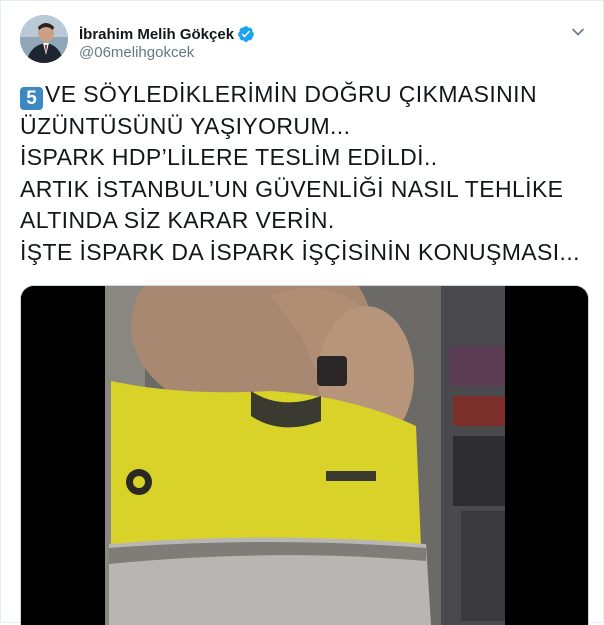 This screenshot has width=604, height=625. I want to click on author-display-name: İbrahim Melih Gökçek, so click(156, 34).